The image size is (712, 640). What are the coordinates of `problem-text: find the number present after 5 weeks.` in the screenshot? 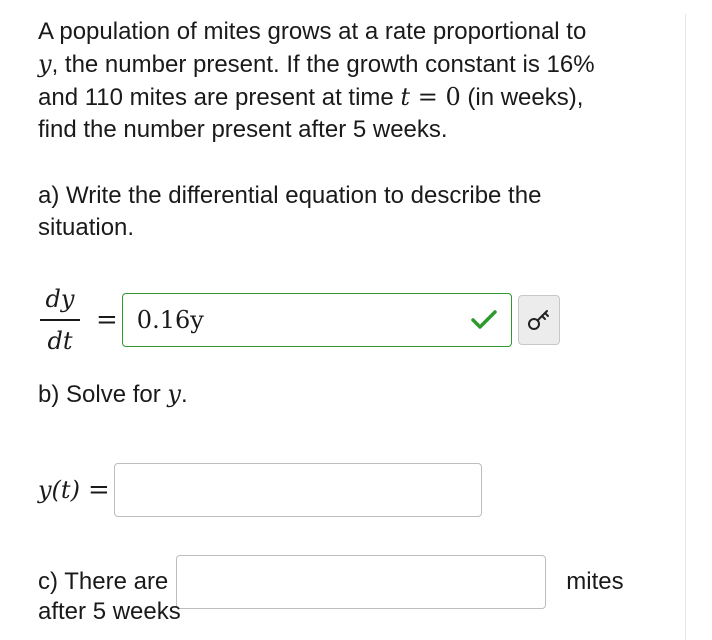 It's located at (243, 129).